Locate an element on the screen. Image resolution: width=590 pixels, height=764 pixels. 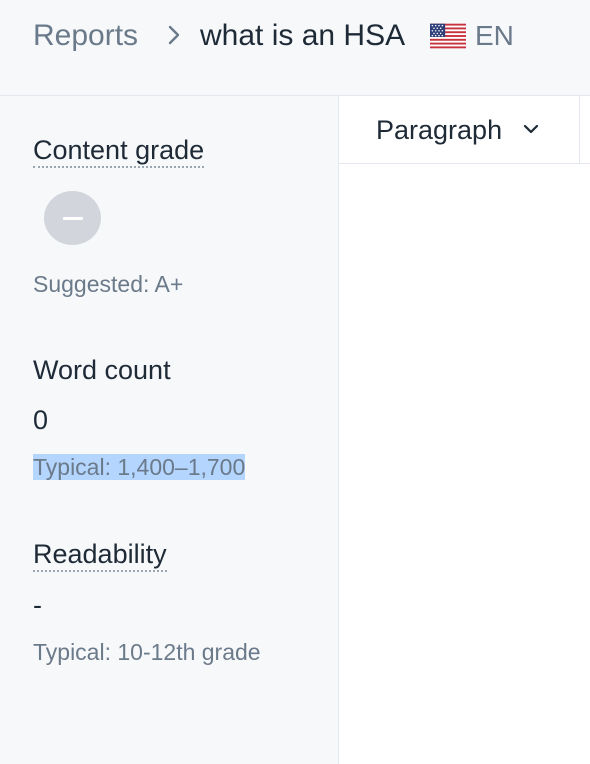
content-grade-badge is located at coordinates (72, 218).